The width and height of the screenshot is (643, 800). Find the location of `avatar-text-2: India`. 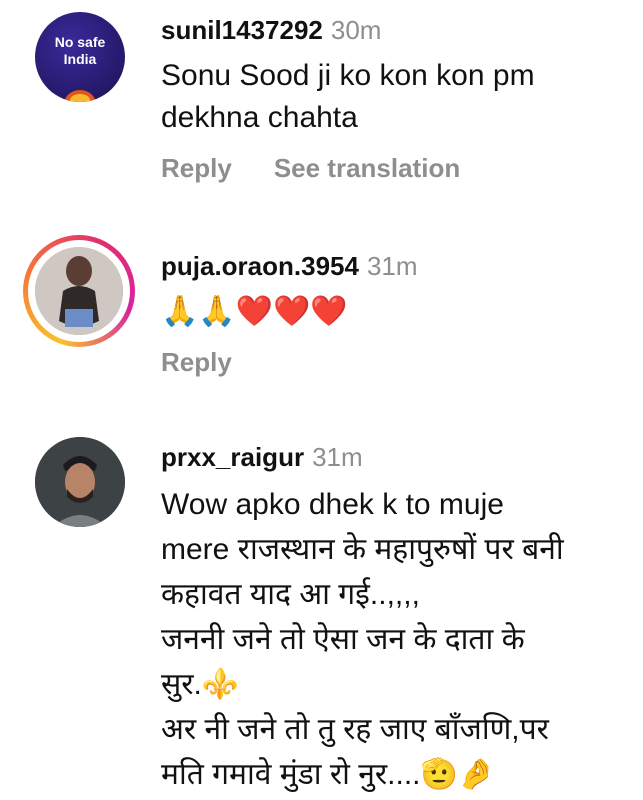

avatar-text-2: India is located at coordinates (80, 59).